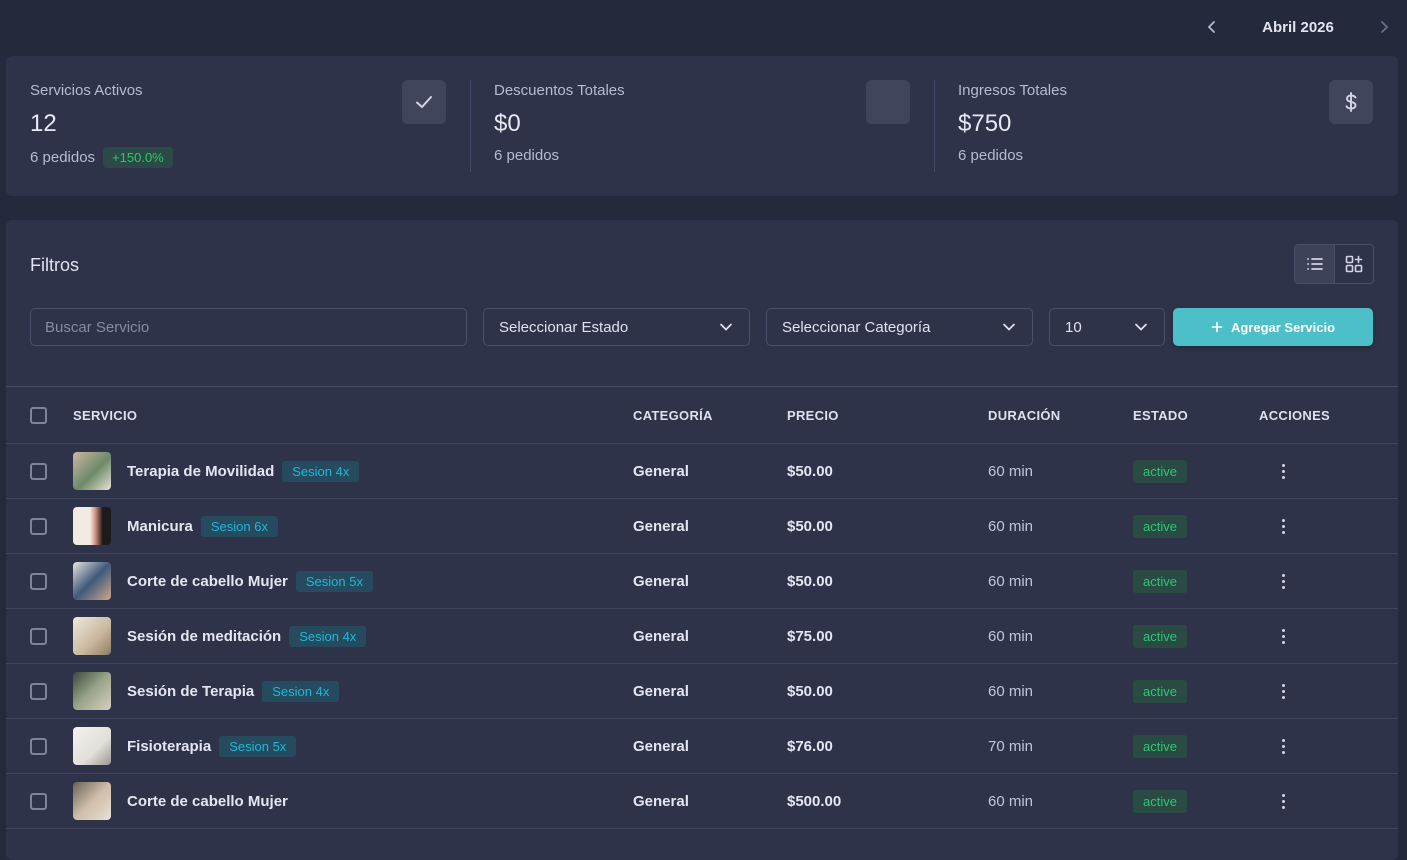 This screenshot has height=860, width=1407. Describe the element at coordinates (1217, 327) in the screenshot. I see `plus-icon` at that location.